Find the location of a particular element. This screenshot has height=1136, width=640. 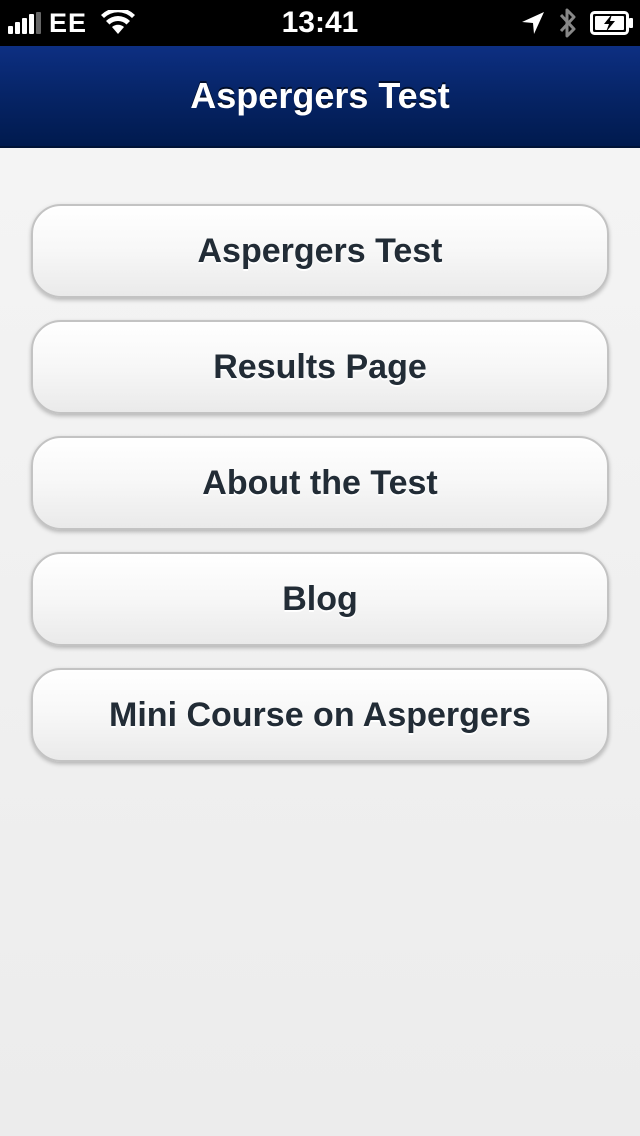

mini-course-button: Mini Course on Aspergers is located at coordinates (320, 715).